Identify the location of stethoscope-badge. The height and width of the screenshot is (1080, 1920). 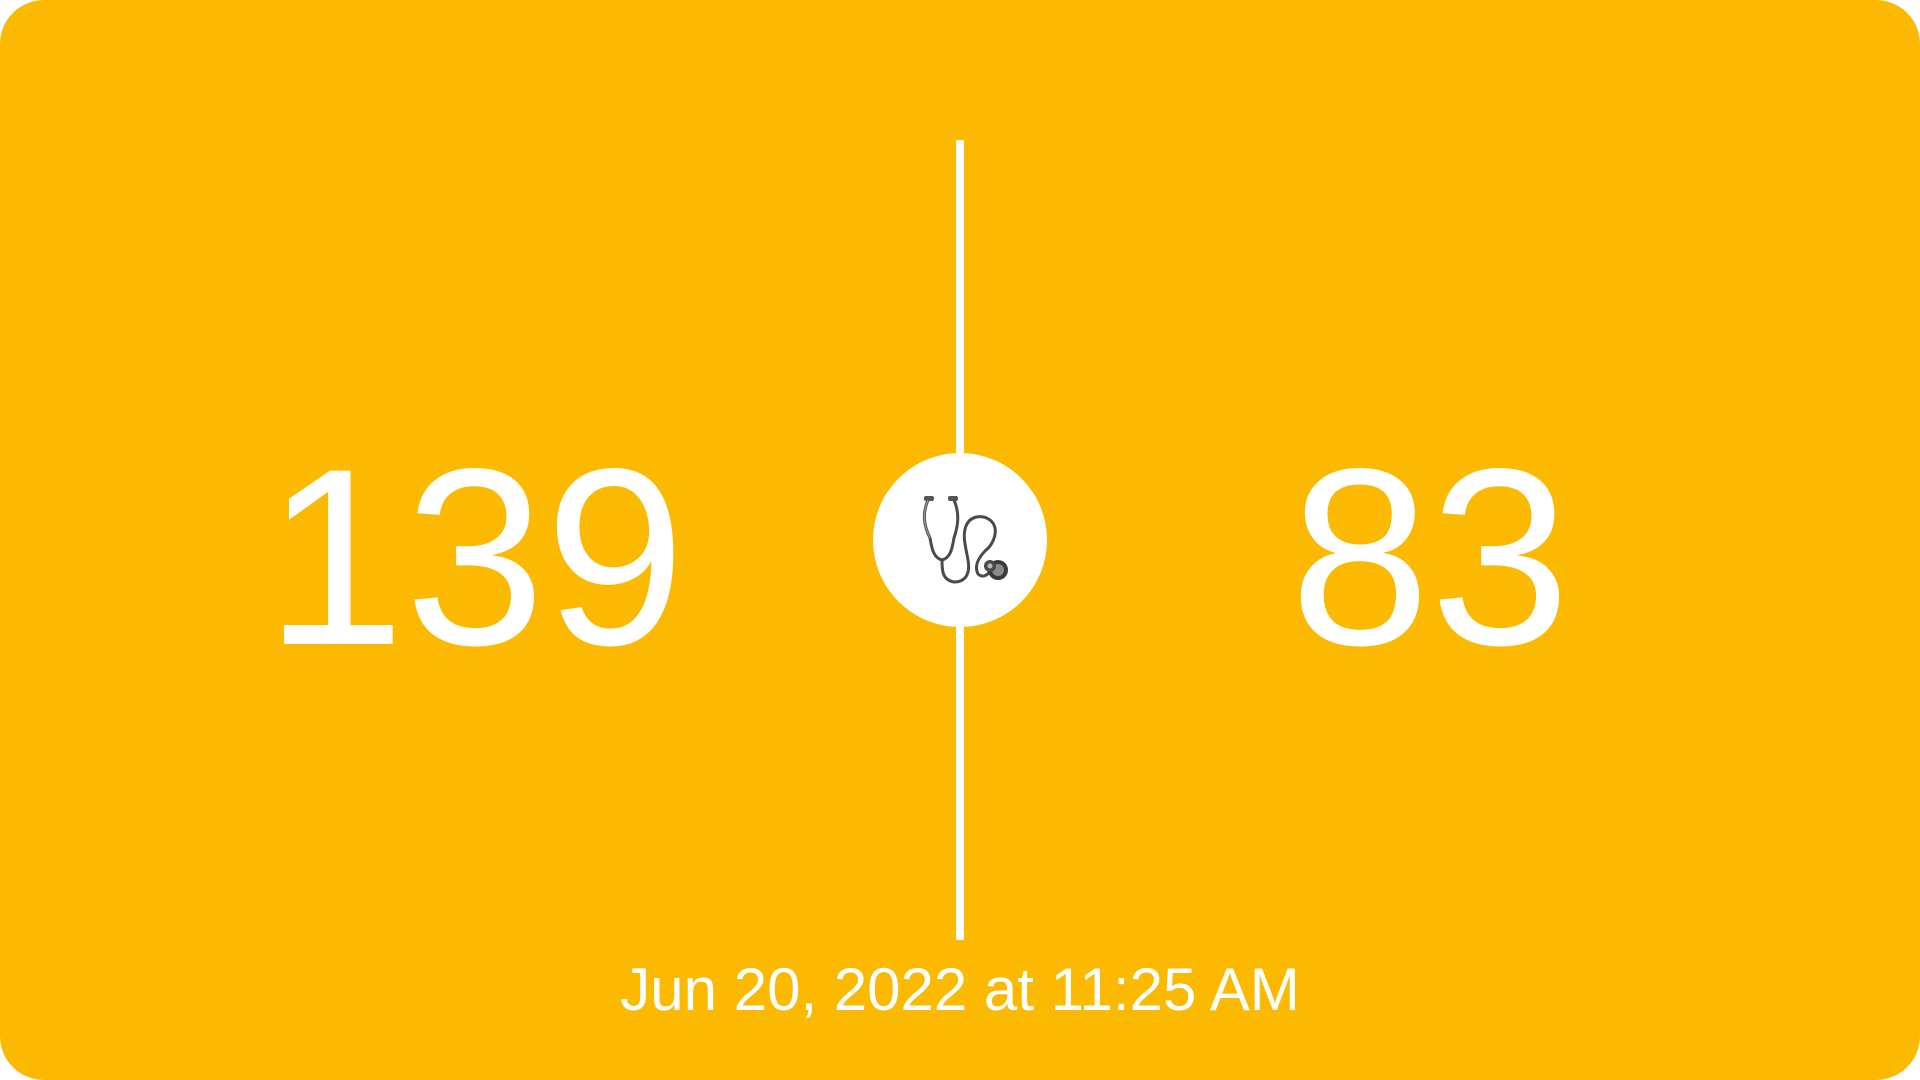
(960, 540).